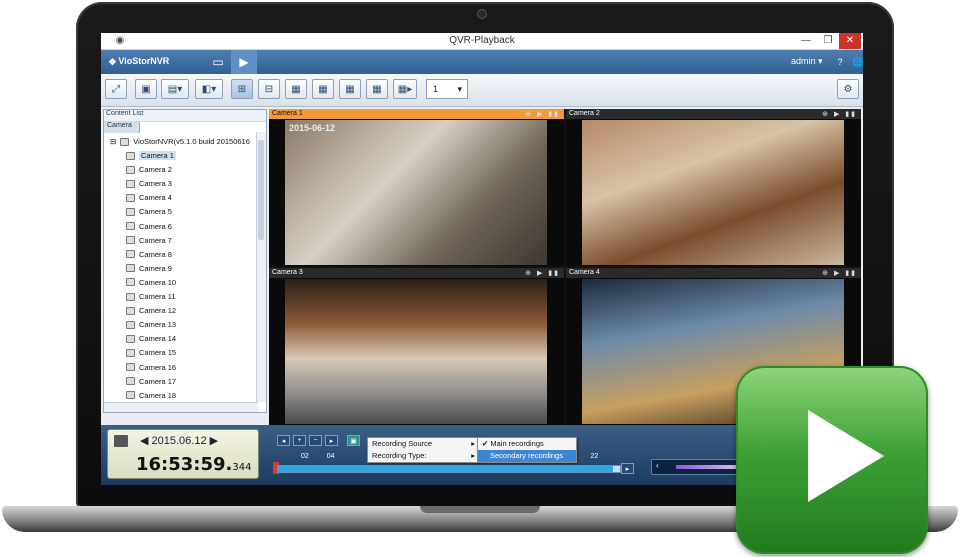 The image size is (960, 557). Describe the element at coordinates (482, 90) in the screenshot. I see `layout-toolbar: ⤢ ▣ ▤▾ ◧▾ ⊞ ⊟ ▦ ▦ ▦ ▦ ▦▸ 1 ▾ ⚙` at that location.